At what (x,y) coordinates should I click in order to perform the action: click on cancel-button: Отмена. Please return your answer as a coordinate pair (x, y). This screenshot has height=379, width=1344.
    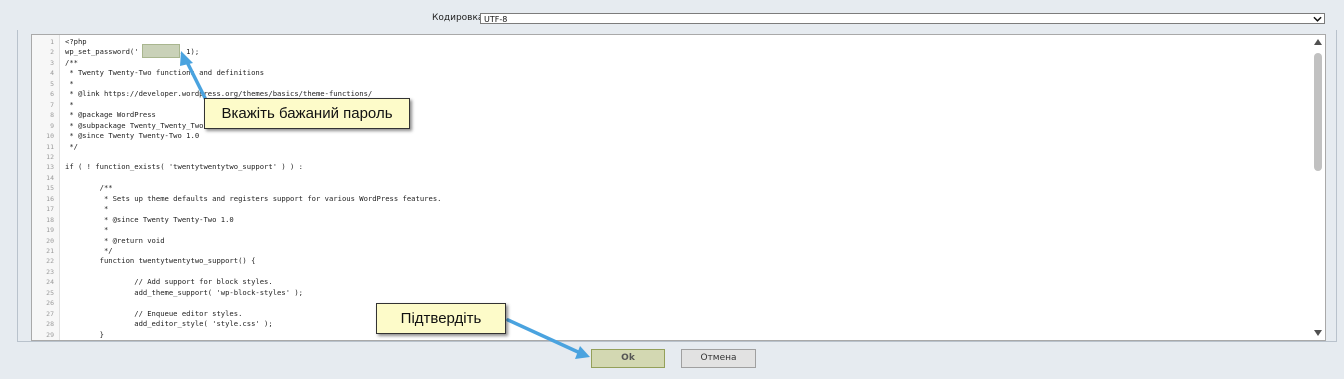
    Looking at the image, I should click on (718, 358).